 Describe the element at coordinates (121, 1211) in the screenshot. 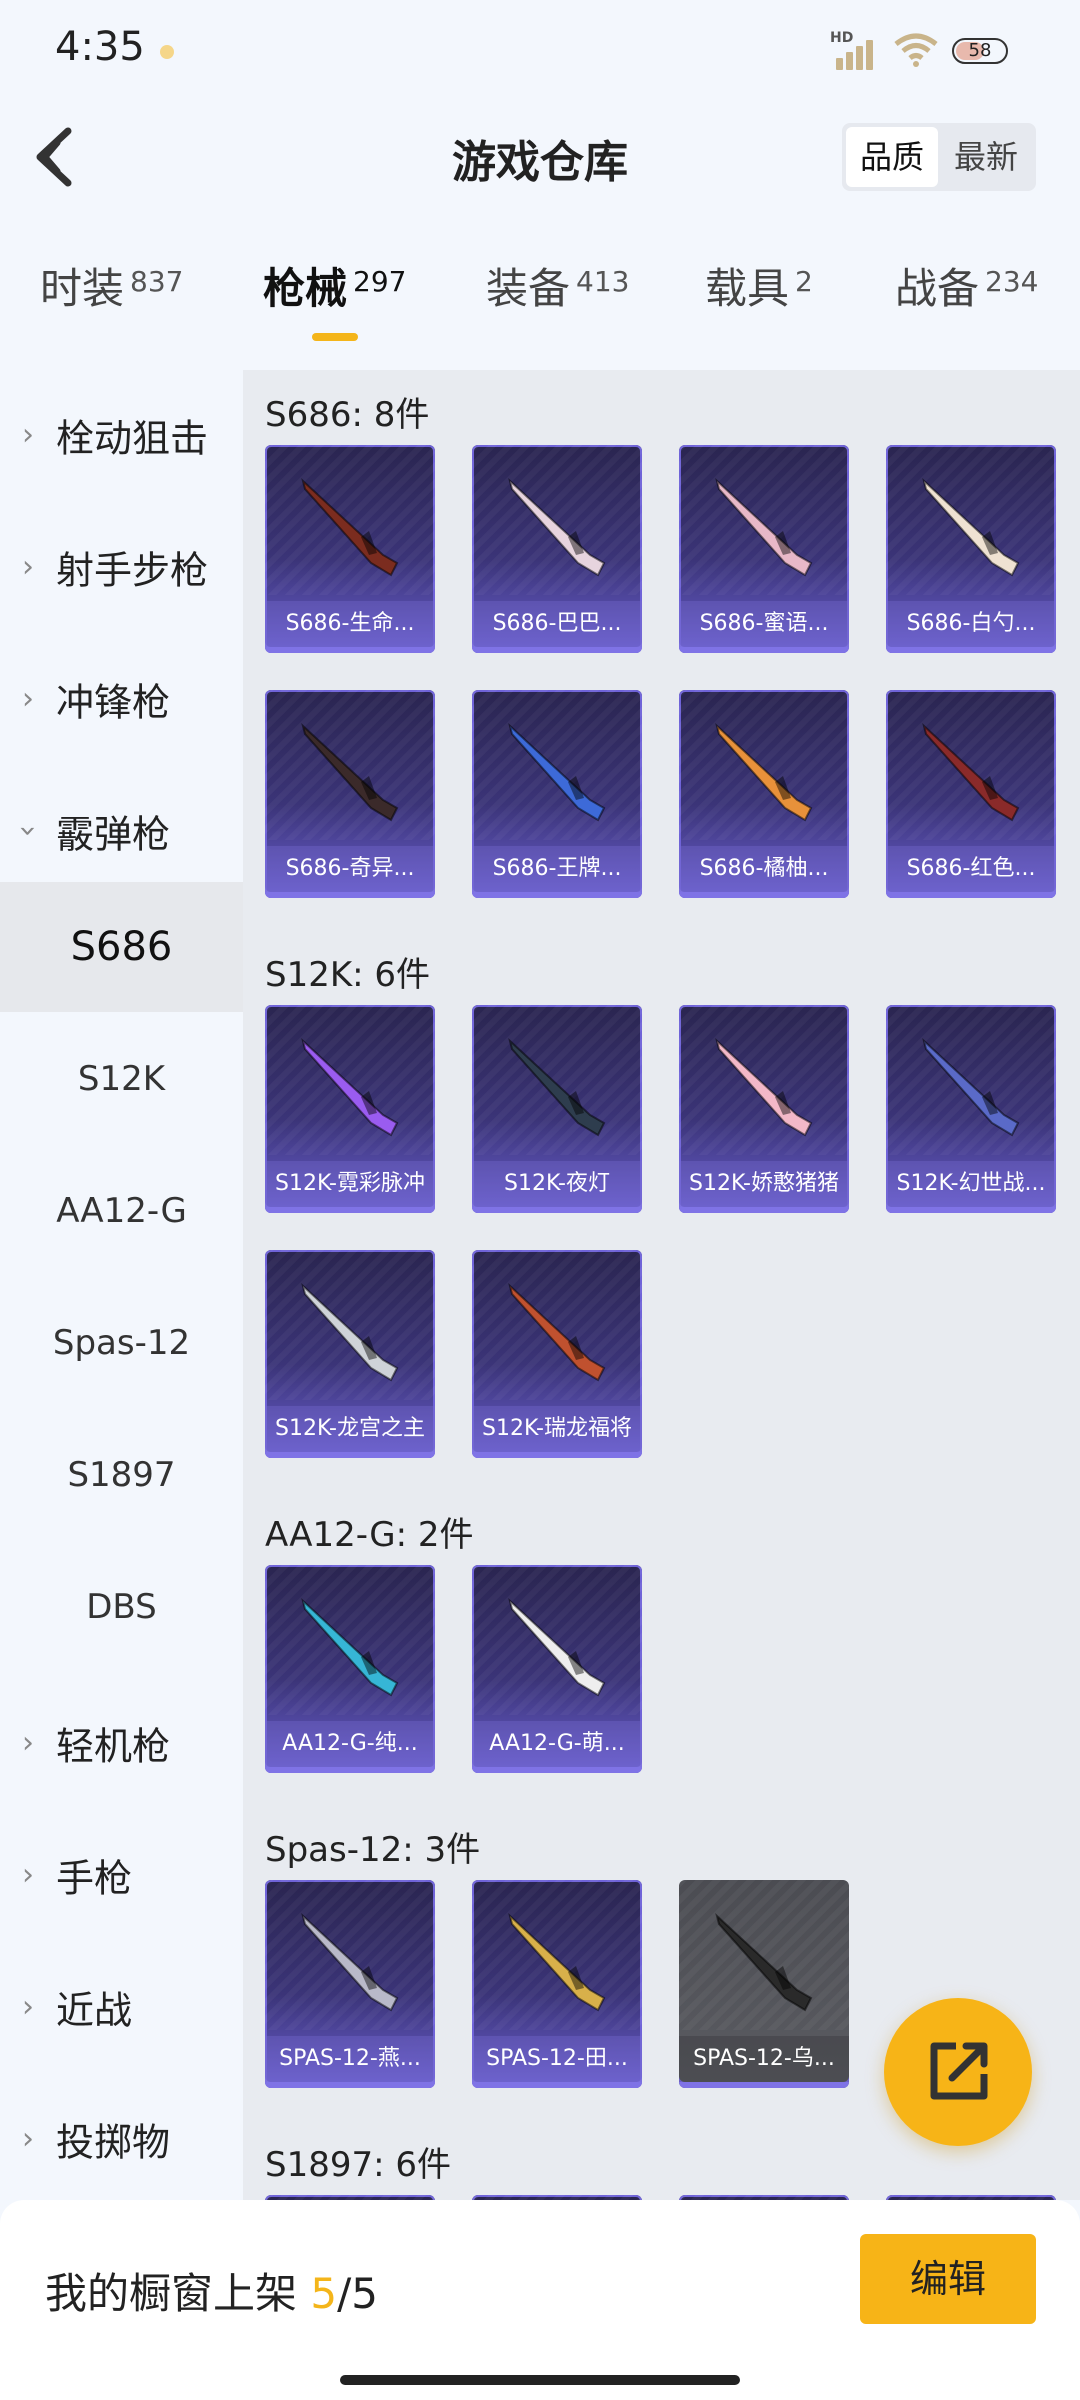

I see `sidebar-sub-aa12g: AA12-G` at that location.